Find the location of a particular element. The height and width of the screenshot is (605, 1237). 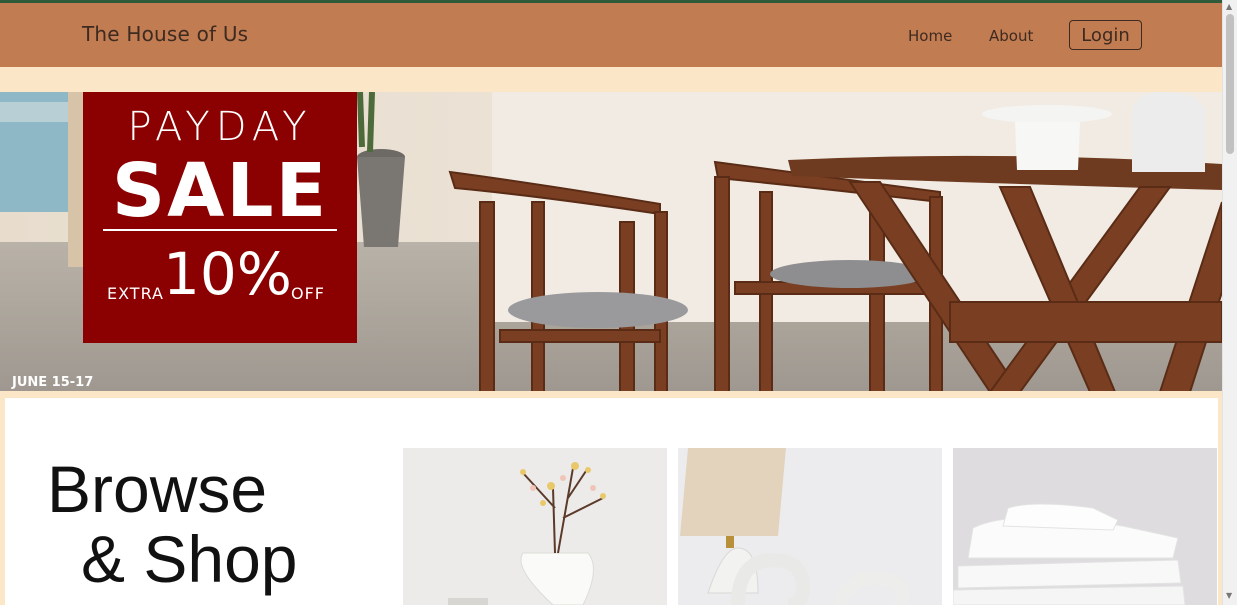

scroll-thumb is located at coordinates (1230, 84).